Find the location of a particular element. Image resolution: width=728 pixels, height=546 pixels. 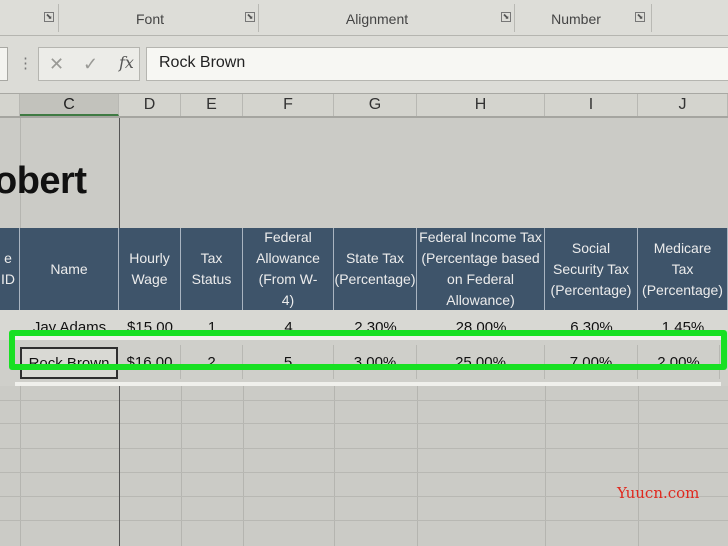

column-header-j: J is located at coordinates (683, 105).